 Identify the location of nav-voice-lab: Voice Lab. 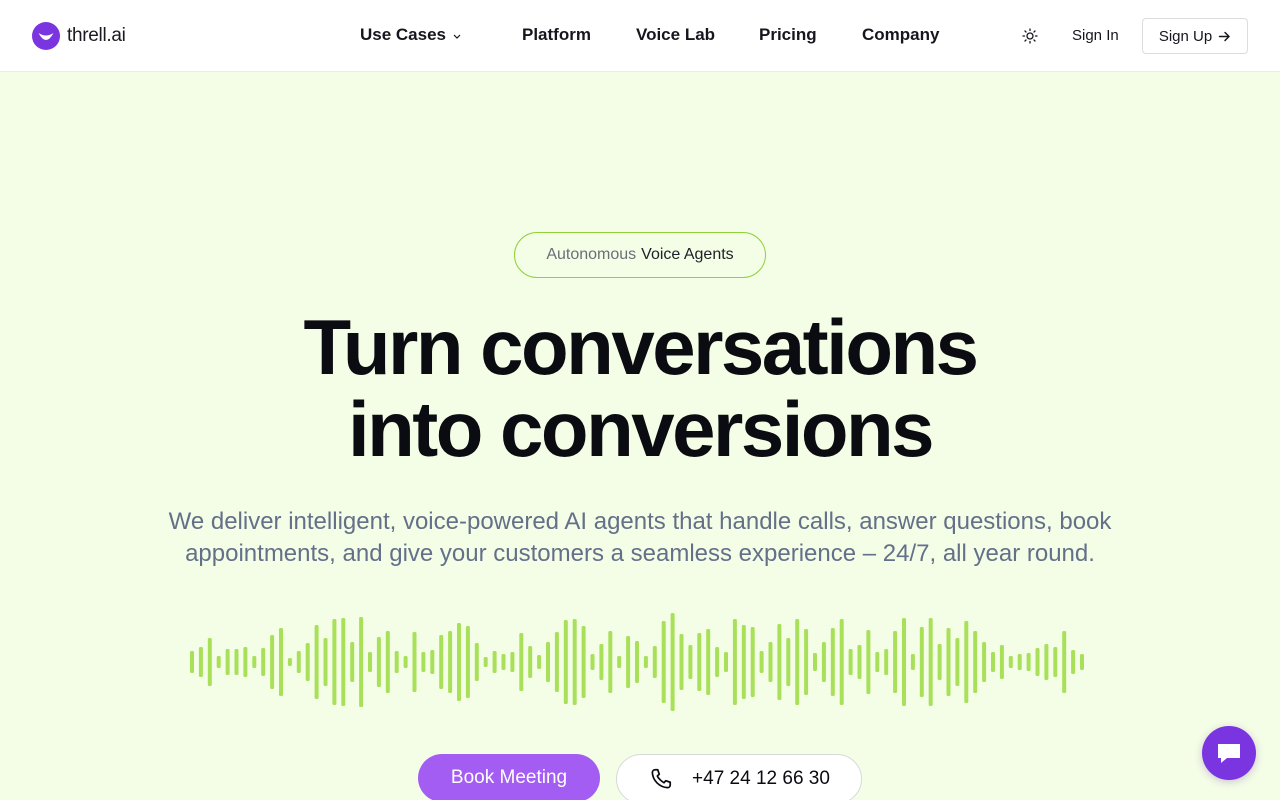
(675, 35).